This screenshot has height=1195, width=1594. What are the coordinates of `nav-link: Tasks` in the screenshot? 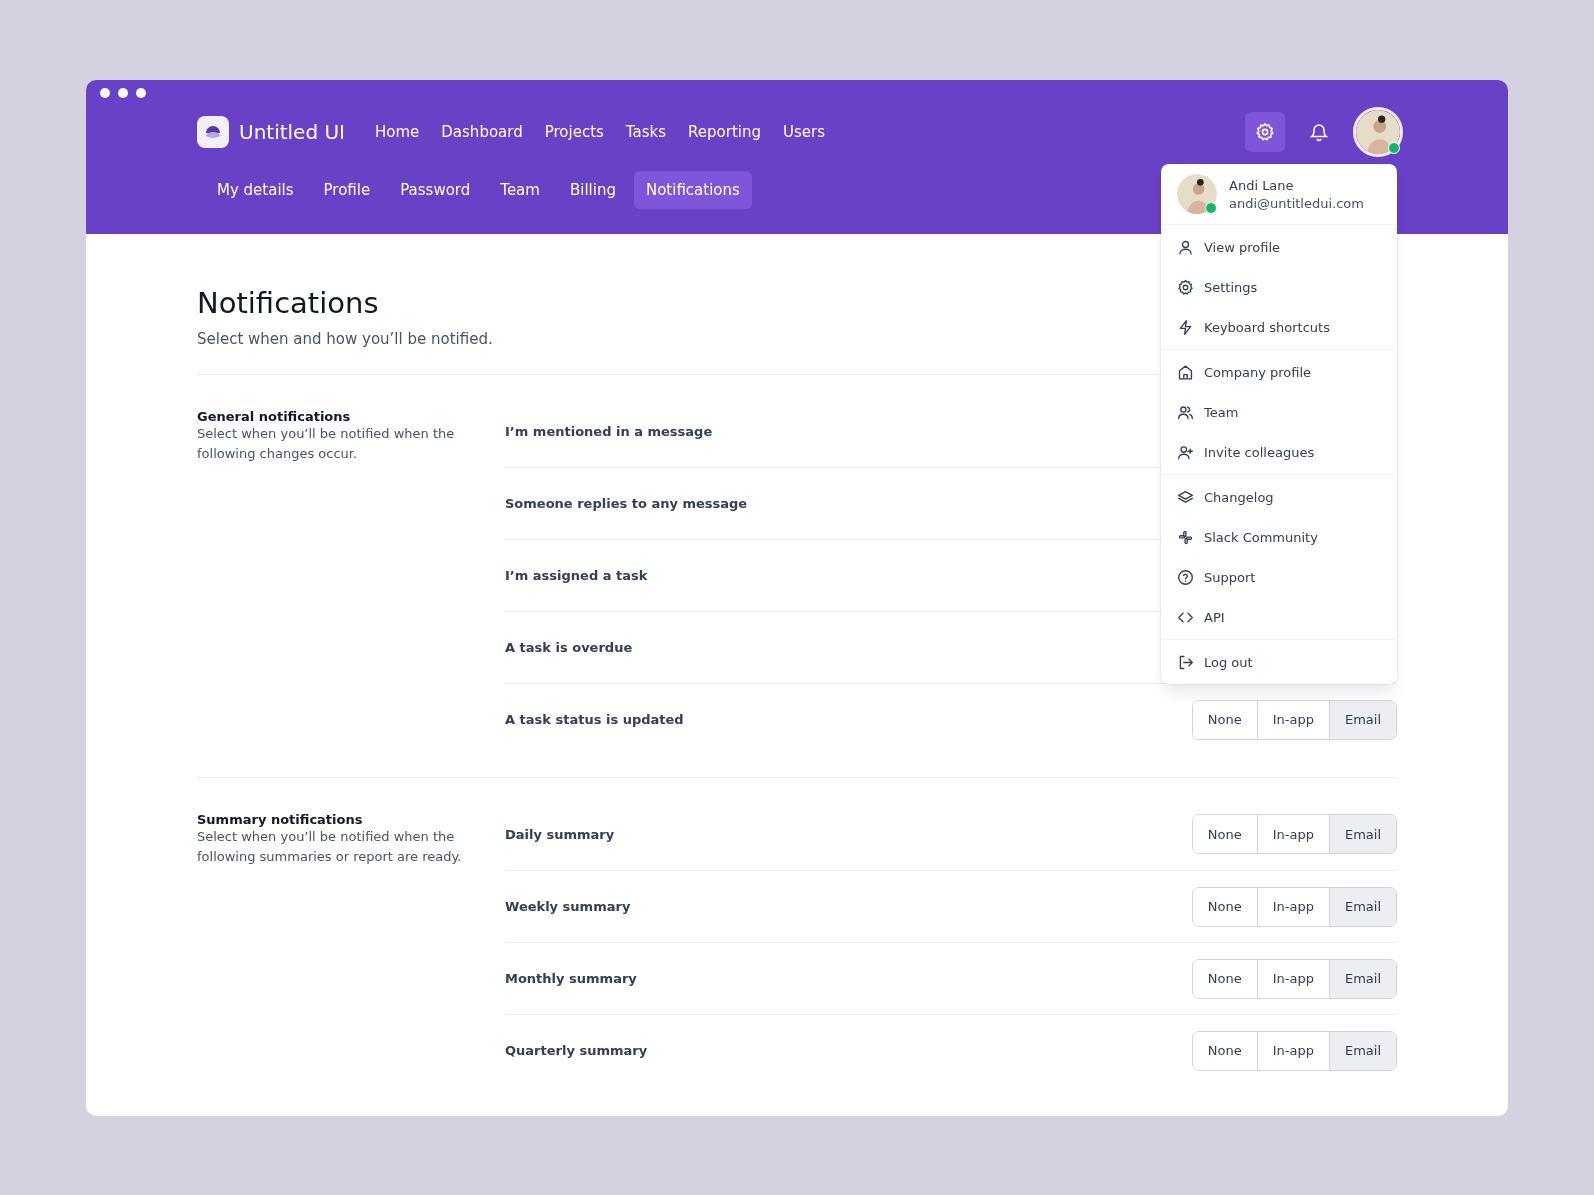 It's located at (646, 132).